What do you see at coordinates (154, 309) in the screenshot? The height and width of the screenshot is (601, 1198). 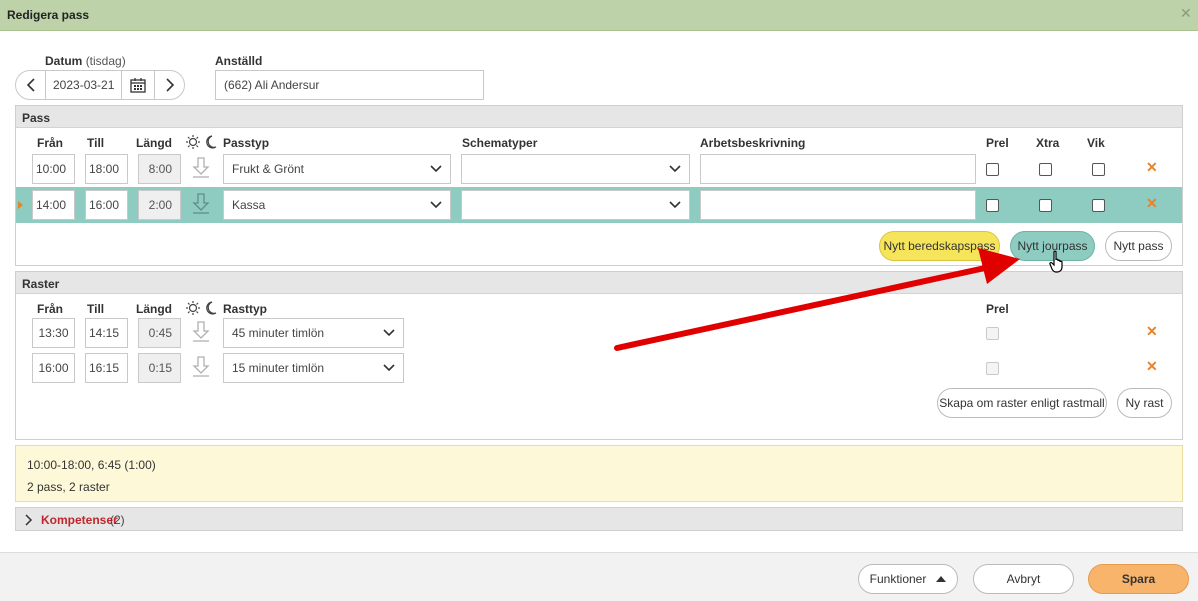 I see `raster-header-length: Längd` at bounding box center [154, 309].